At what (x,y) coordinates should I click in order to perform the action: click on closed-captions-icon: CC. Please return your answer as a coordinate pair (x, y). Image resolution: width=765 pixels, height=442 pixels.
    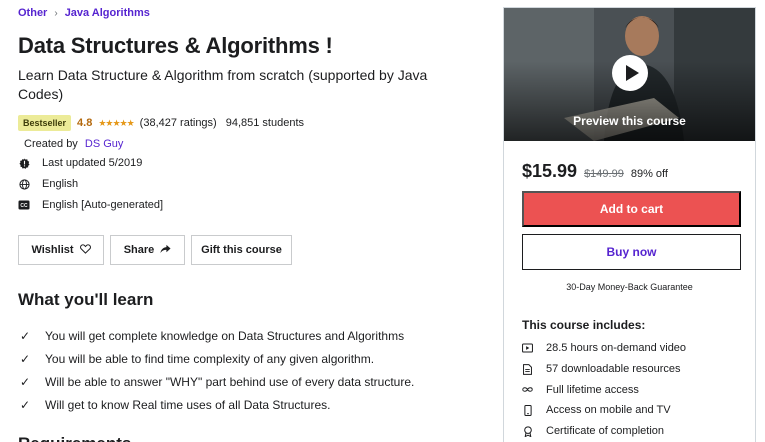
    Looking at the image, I should click on (24, 205).